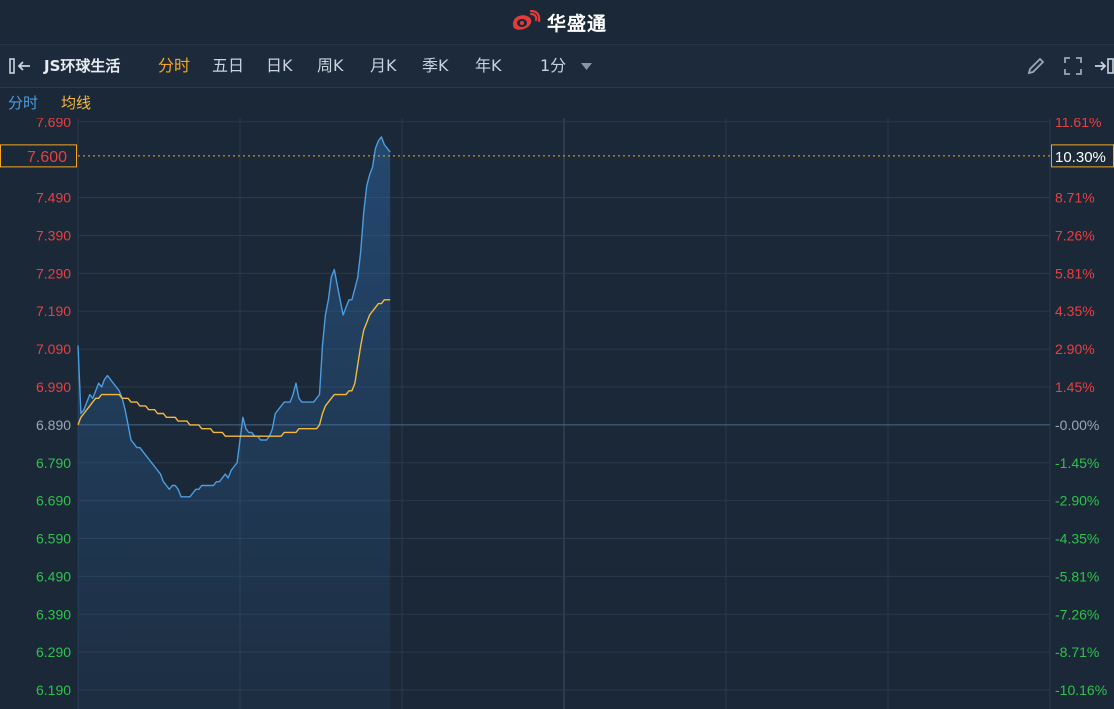 This screenshot has height=709, width=1114. Describe the element at coordinates (1077, 463) in the screenshot. I see `pct-tick-label: -1.45%` at that location.